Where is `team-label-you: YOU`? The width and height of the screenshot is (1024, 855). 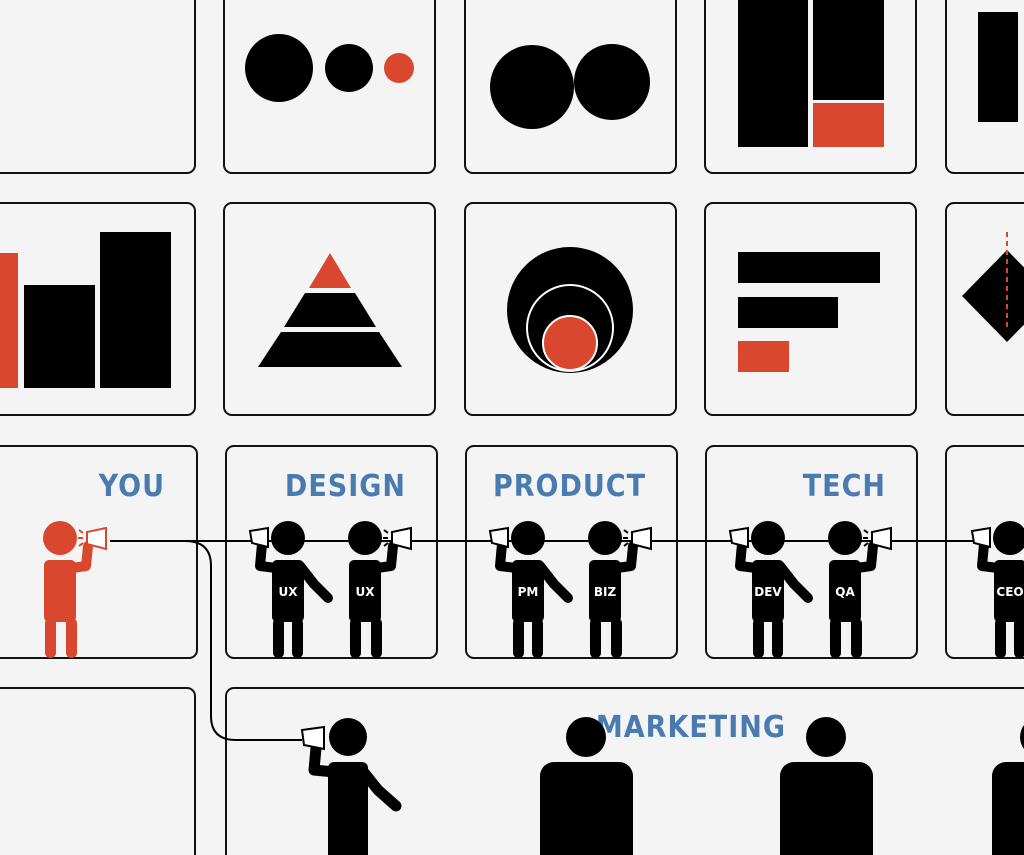 team-label-you: YOU is located at coordinates (131, 486).